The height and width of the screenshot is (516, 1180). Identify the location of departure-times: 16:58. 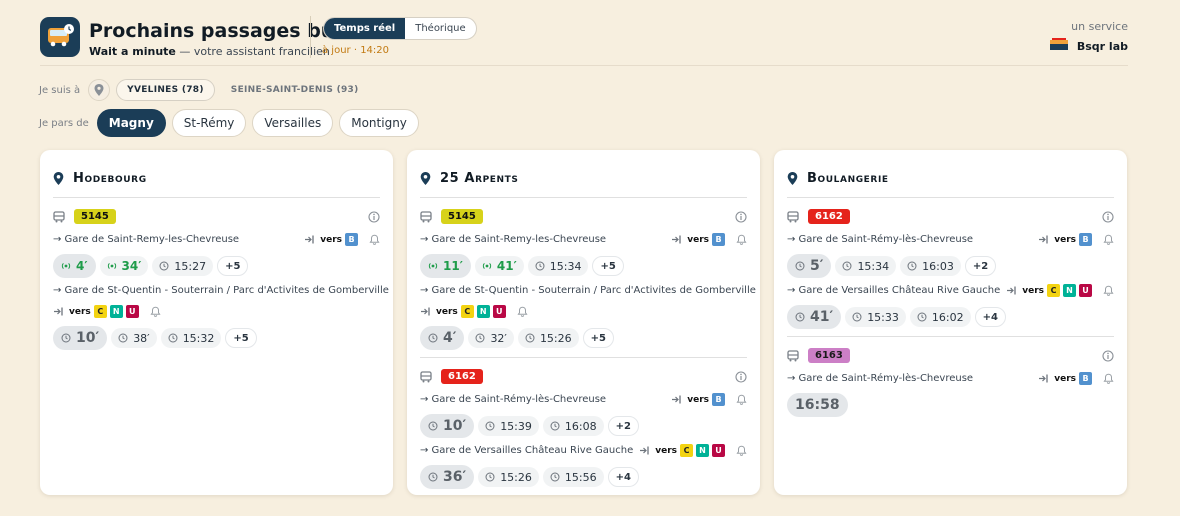
(950, 405).